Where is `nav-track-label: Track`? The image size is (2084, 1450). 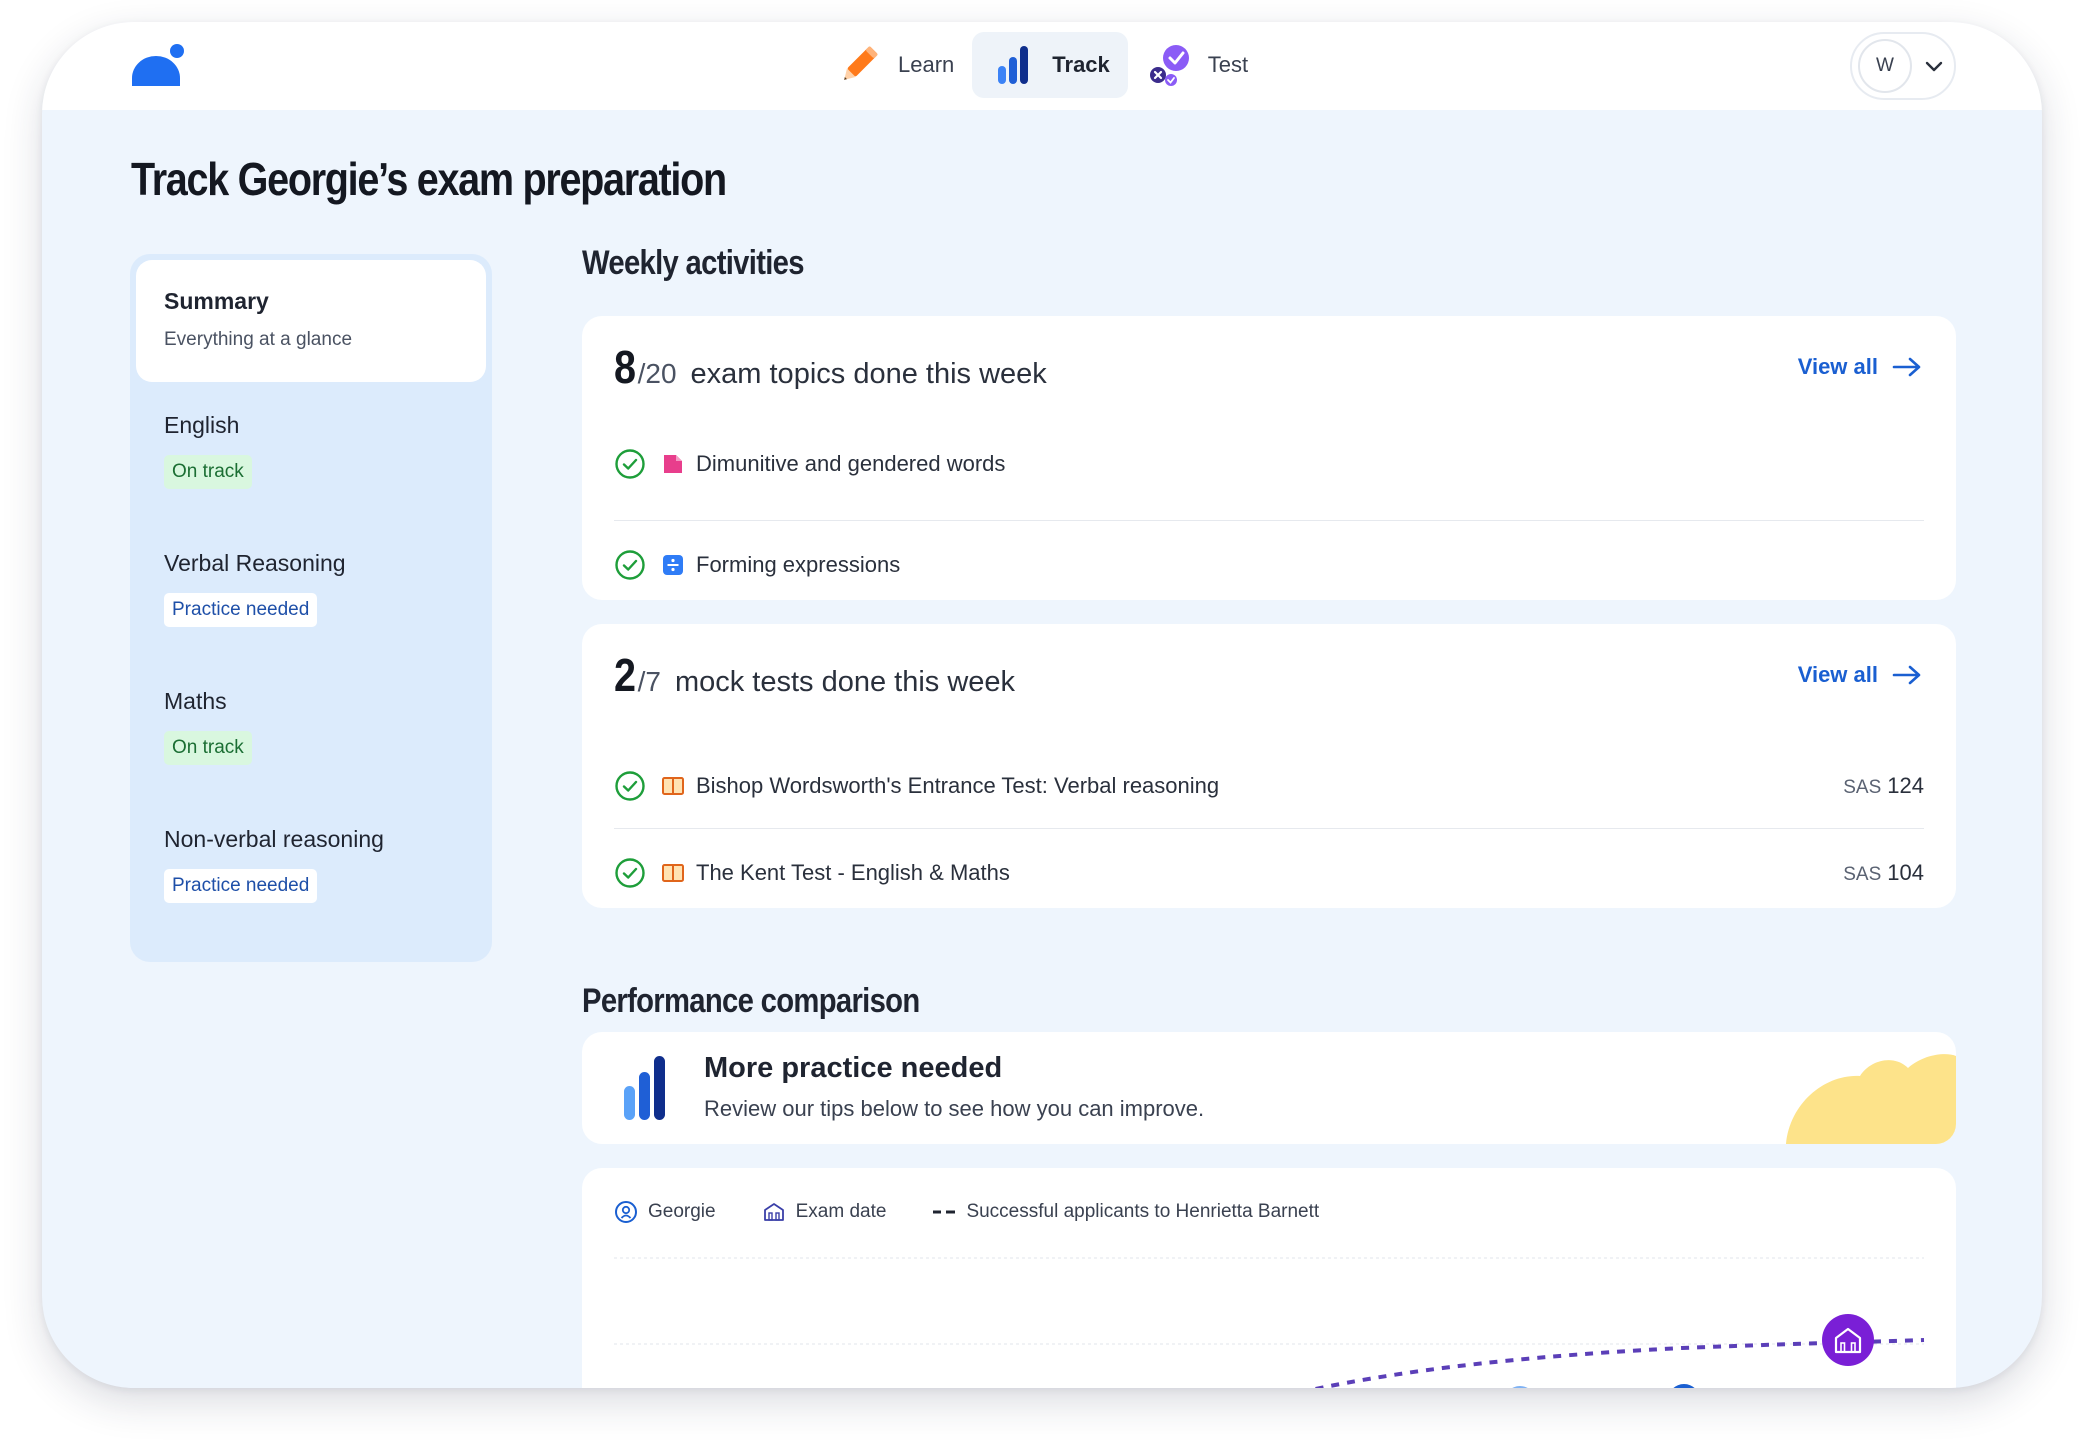 nav-track-label: Track is located at coordinates (1081, 64).